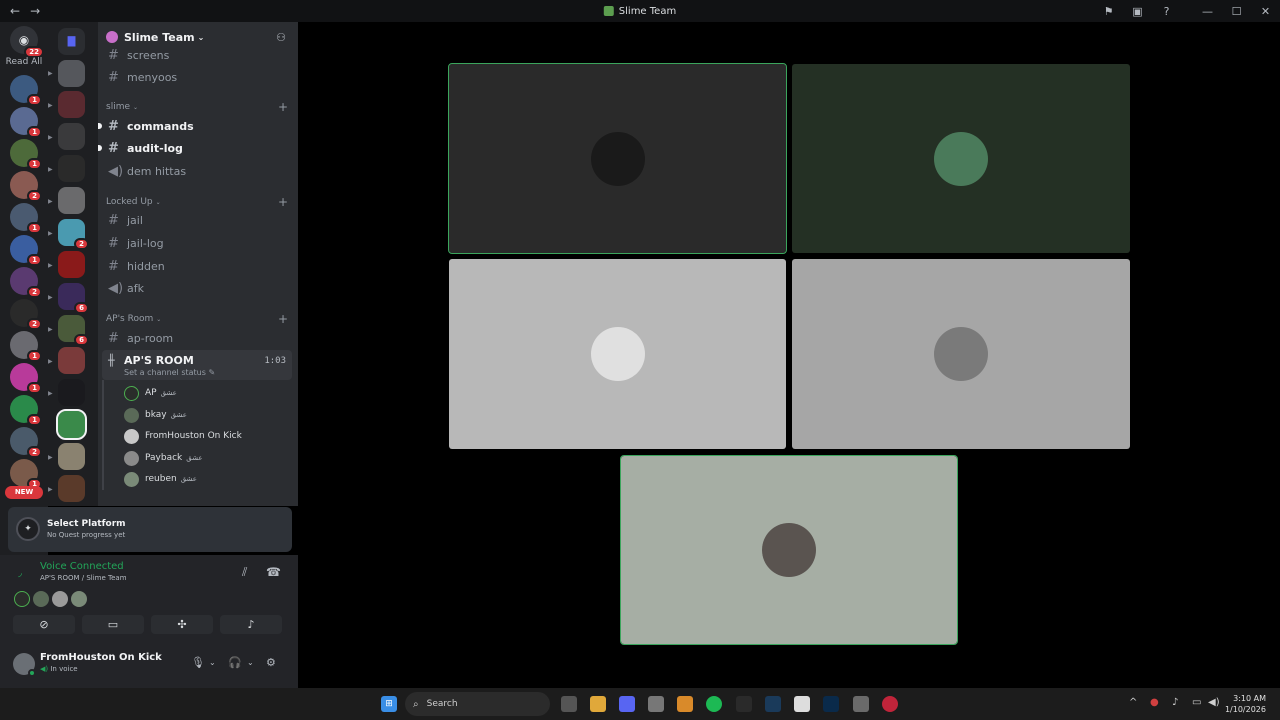  Describe the element at coordinates (27, 42) in the screenshot. I see `direct-messages-button: ◉ 22` at that location.